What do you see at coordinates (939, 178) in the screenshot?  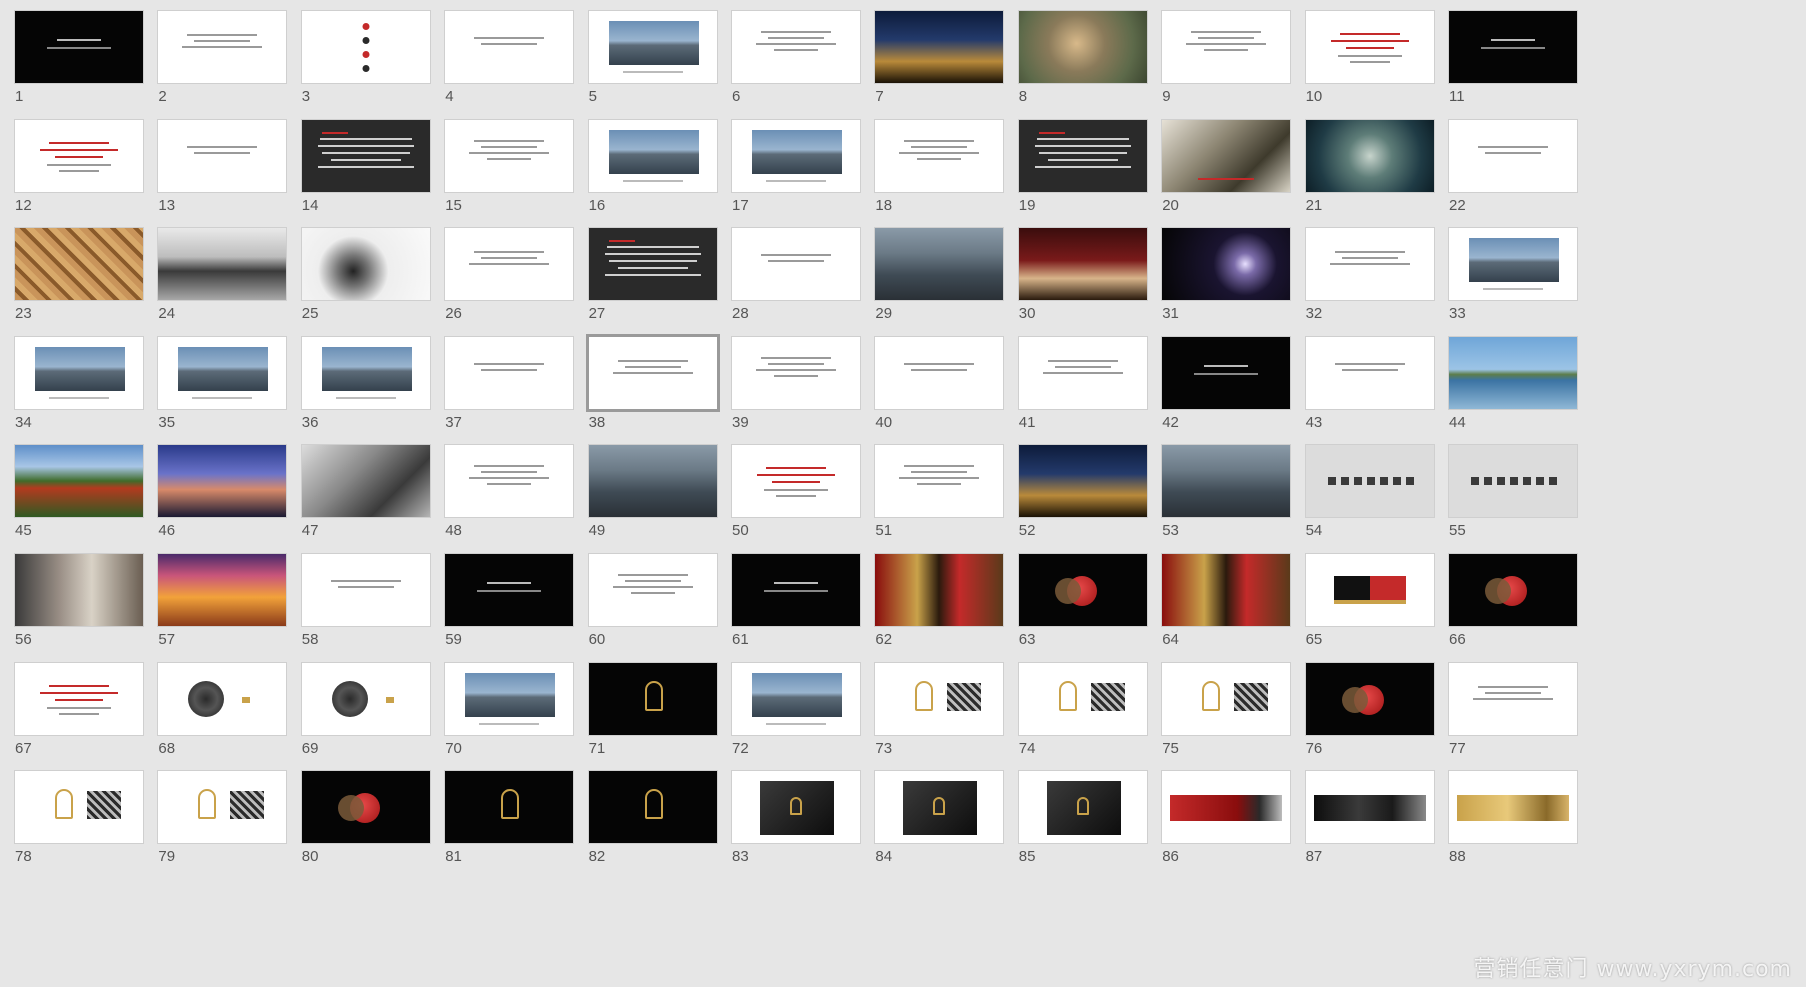 I see `slide-thumbnail-18: 18` at bounding box center [939, 178].